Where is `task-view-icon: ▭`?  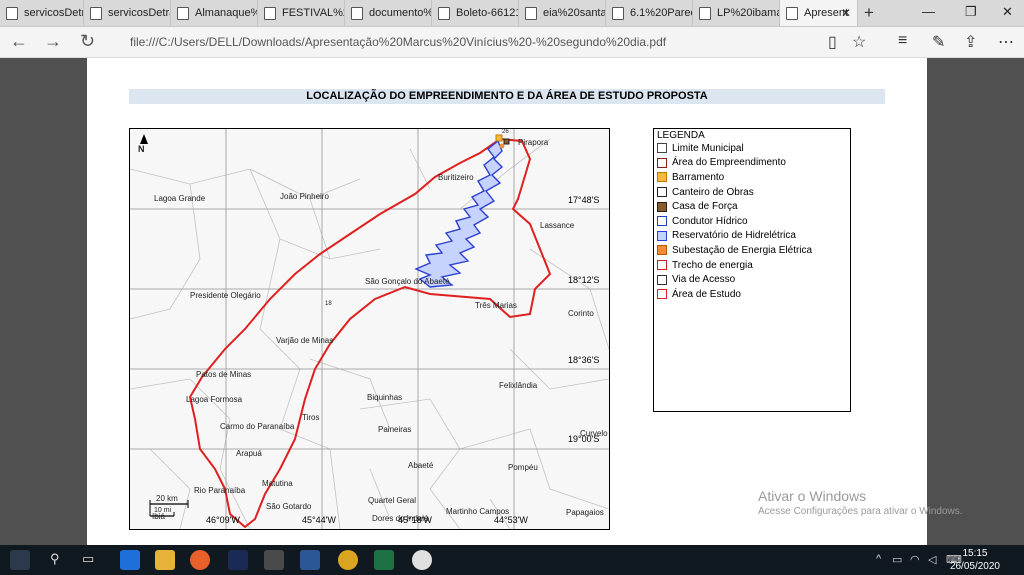 task-view-icon: ▭ is located at coordinates (88, 559).